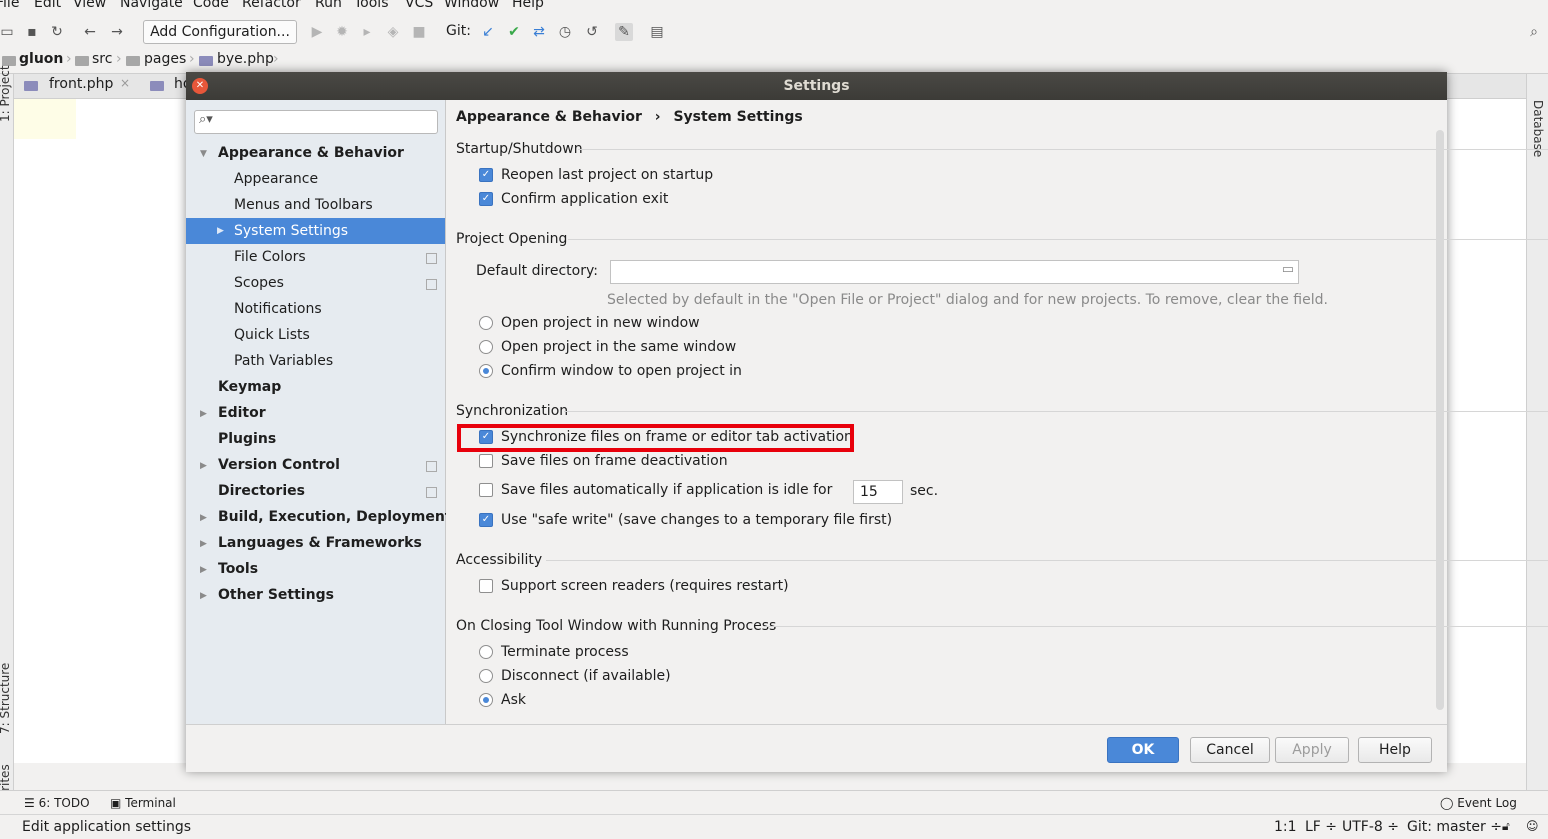 Image resolution: width=1548 pixels, height=839 pixels. I want to click on menu-view: View, so click(89, 5).